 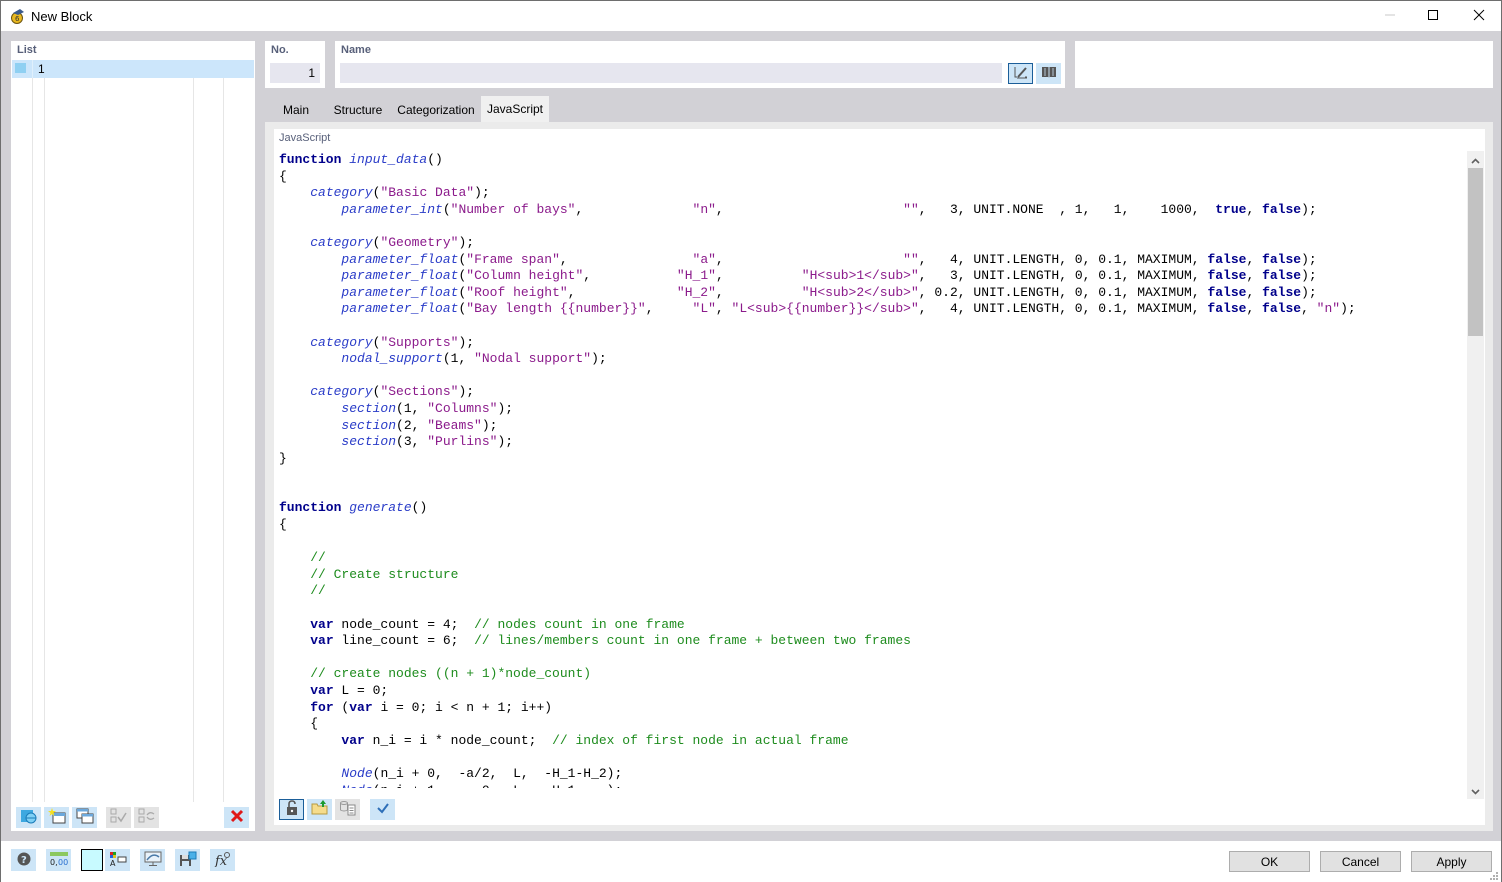 I want to click on code-text: (, so click(x=341, y=707).